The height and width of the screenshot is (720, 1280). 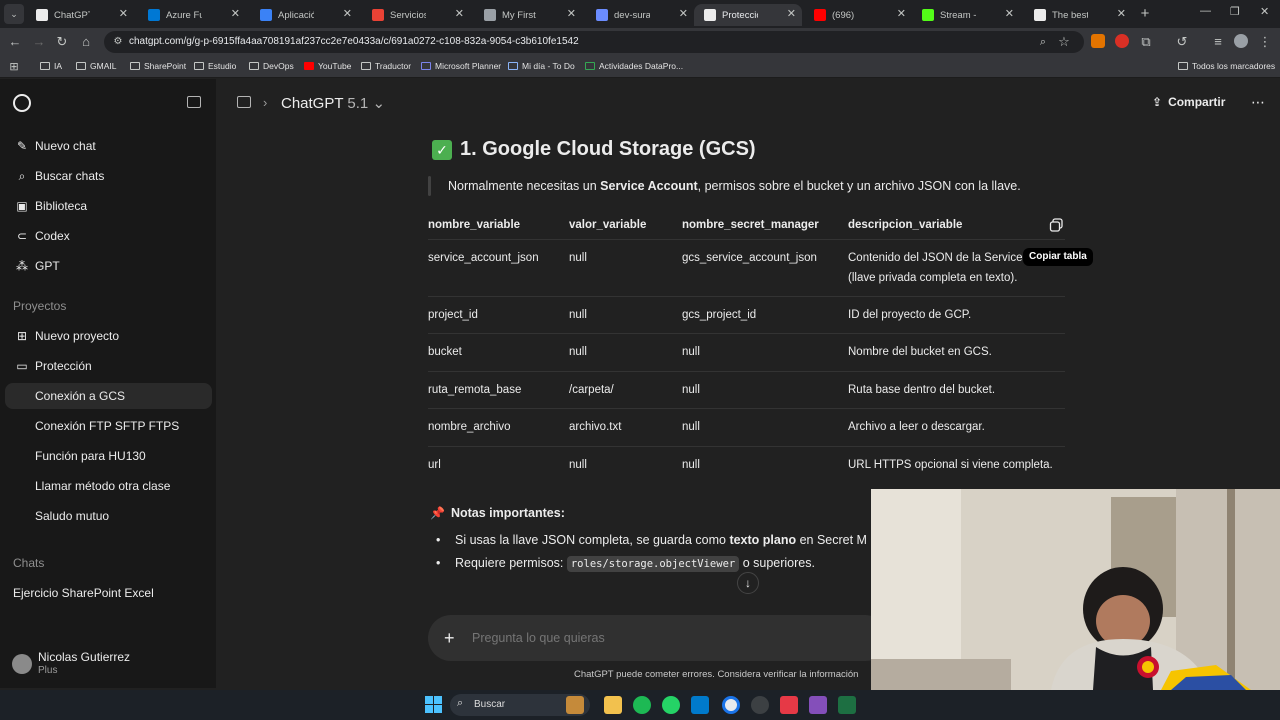 I want to click on profile-avatar-icon, so click(x=1241, y=41).